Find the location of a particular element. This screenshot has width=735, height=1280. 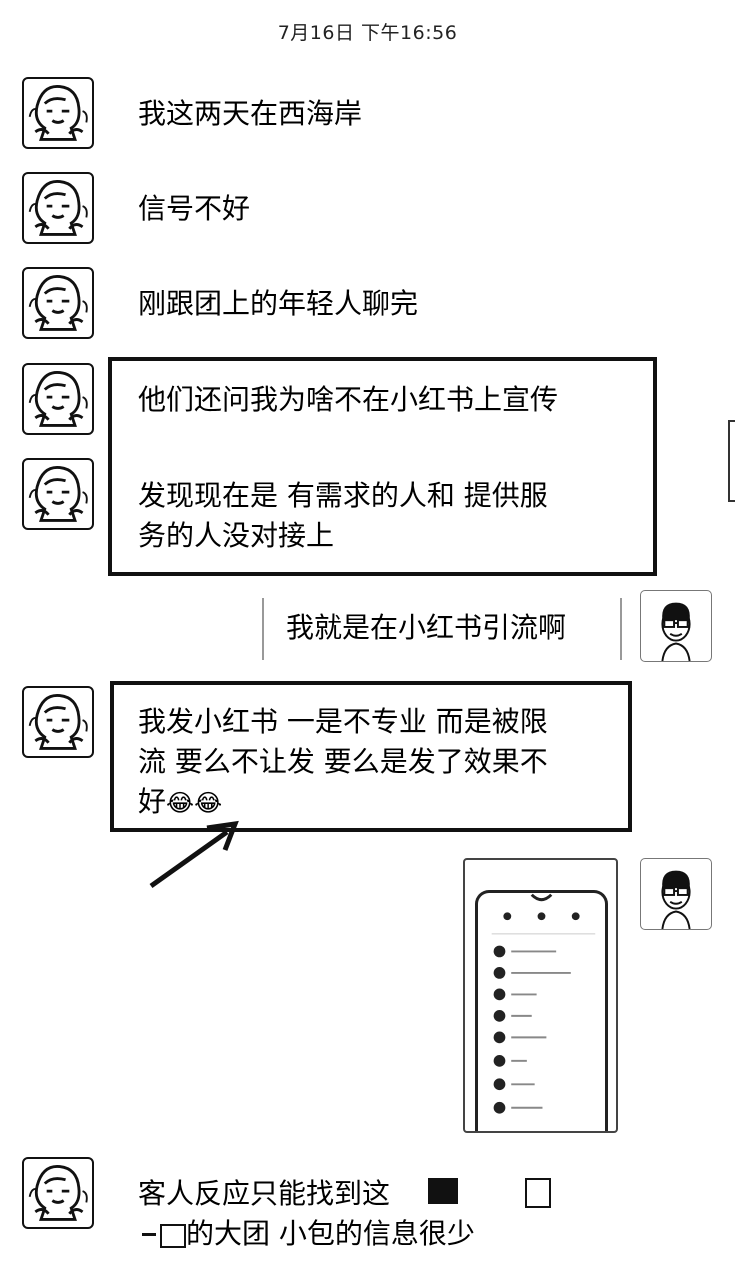

sent-message-bubble: 我就是在小红书引流啊 is located at coordinates (442, 629).